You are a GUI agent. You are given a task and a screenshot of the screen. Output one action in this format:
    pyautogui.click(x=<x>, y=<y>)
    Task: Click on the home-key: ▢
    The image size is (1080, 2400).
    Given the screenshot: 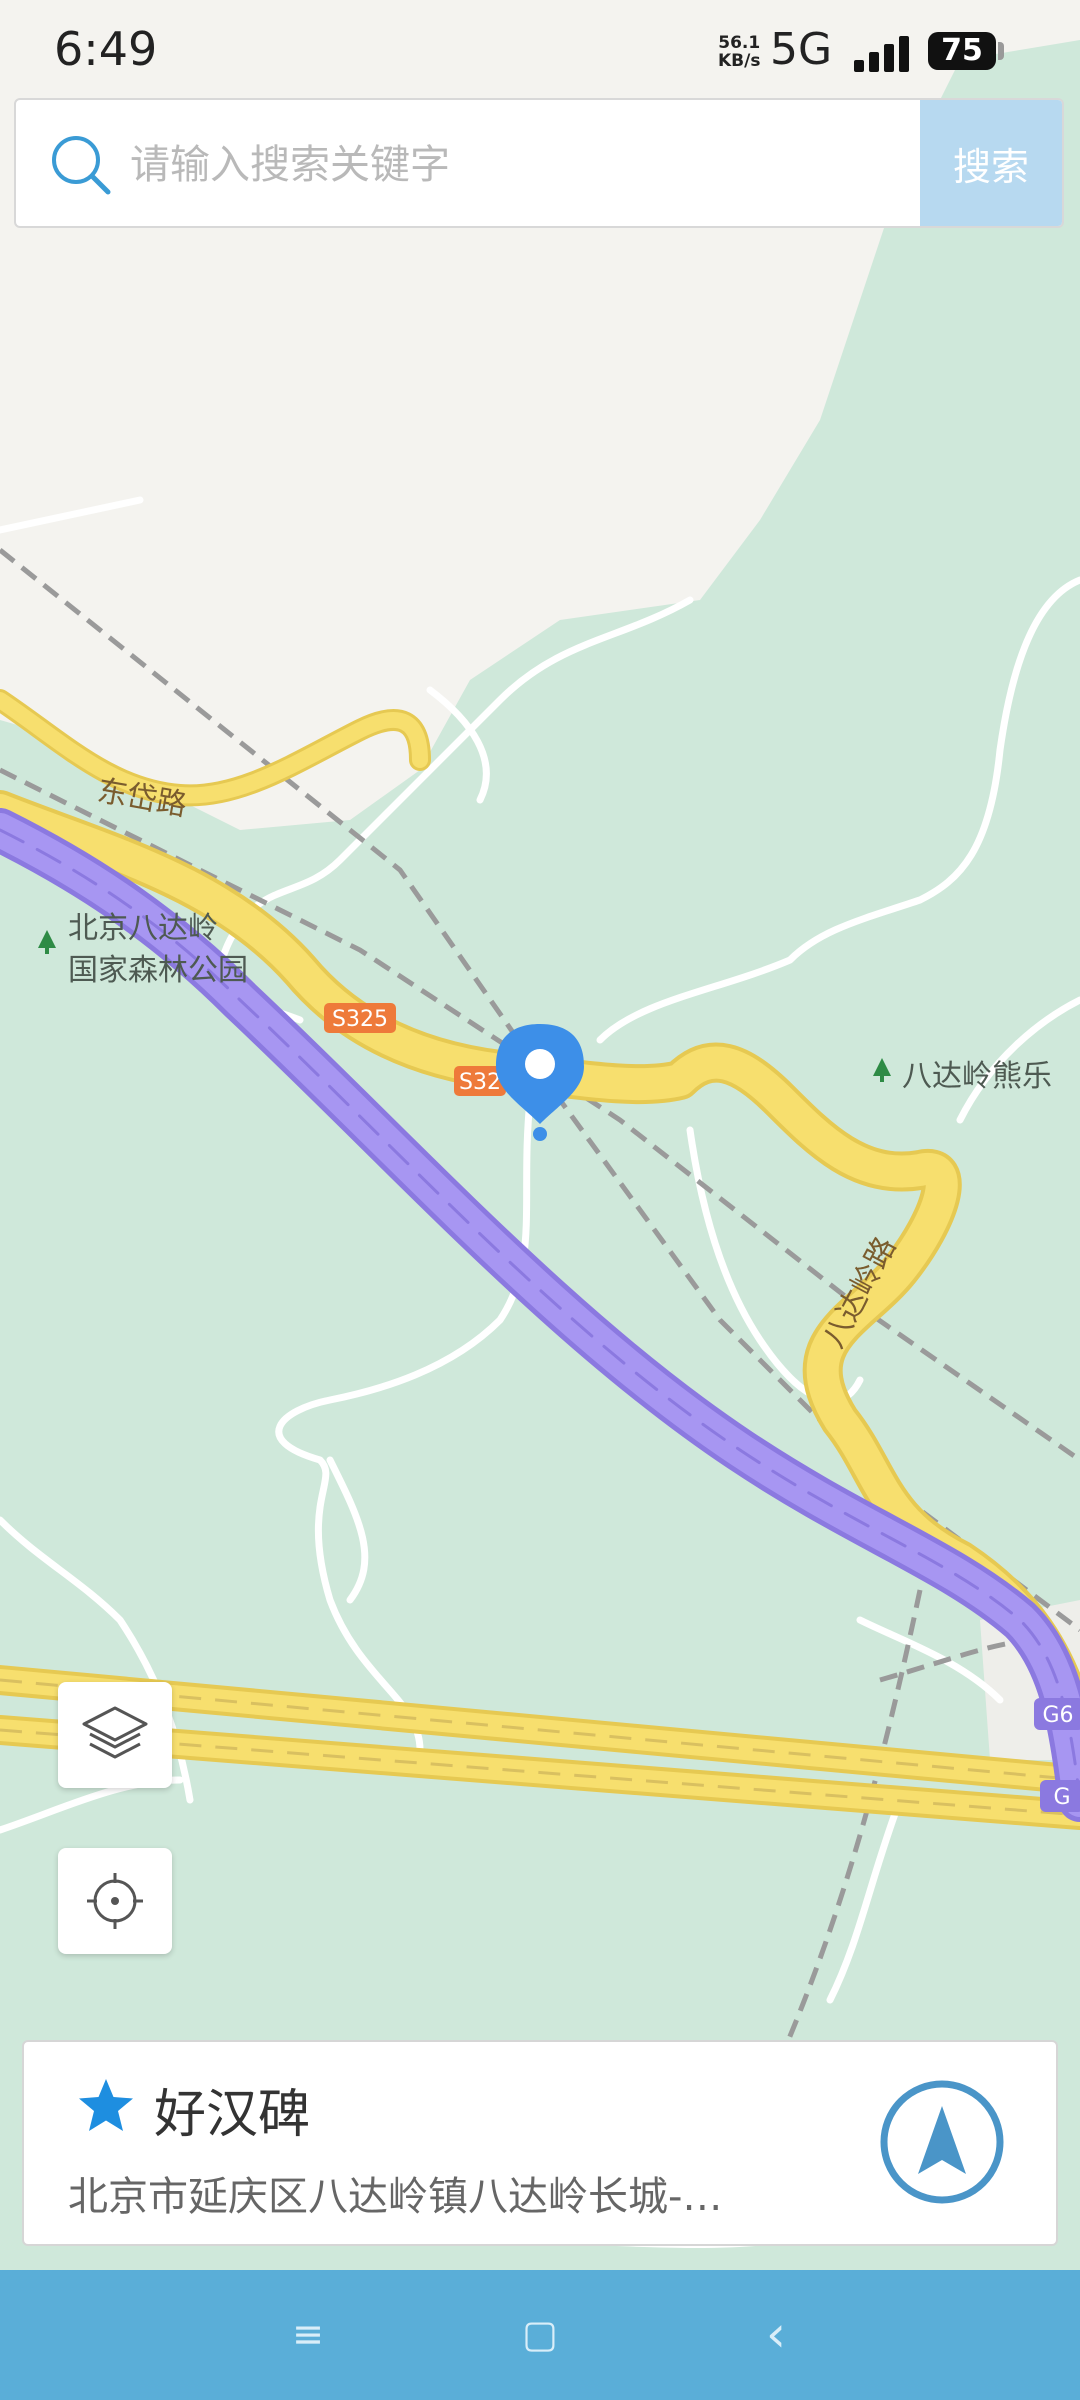 What is the action you would take?
    pyautogui.click(x=540, y=2334)
    